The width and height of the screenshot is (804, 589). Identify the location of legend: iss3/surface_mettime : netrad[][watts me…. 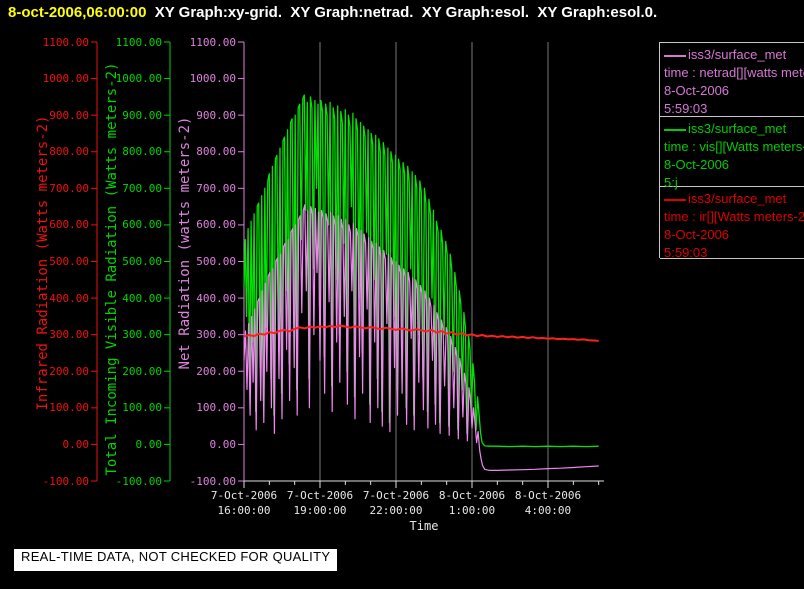
(731, 151).